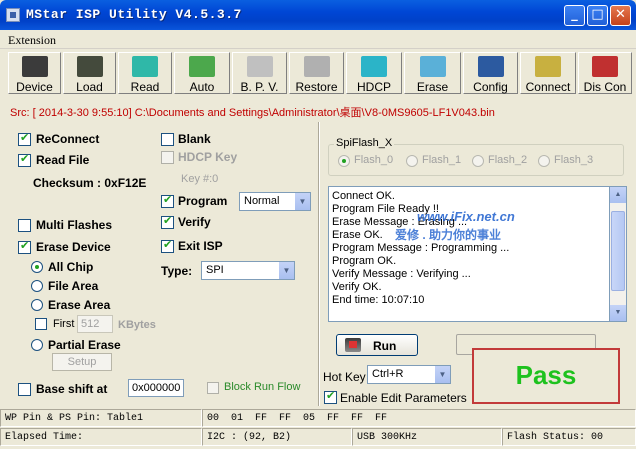 The height and width of the screenshot is (449, 636). I want to click on file-area-radio, so click(37, 286).